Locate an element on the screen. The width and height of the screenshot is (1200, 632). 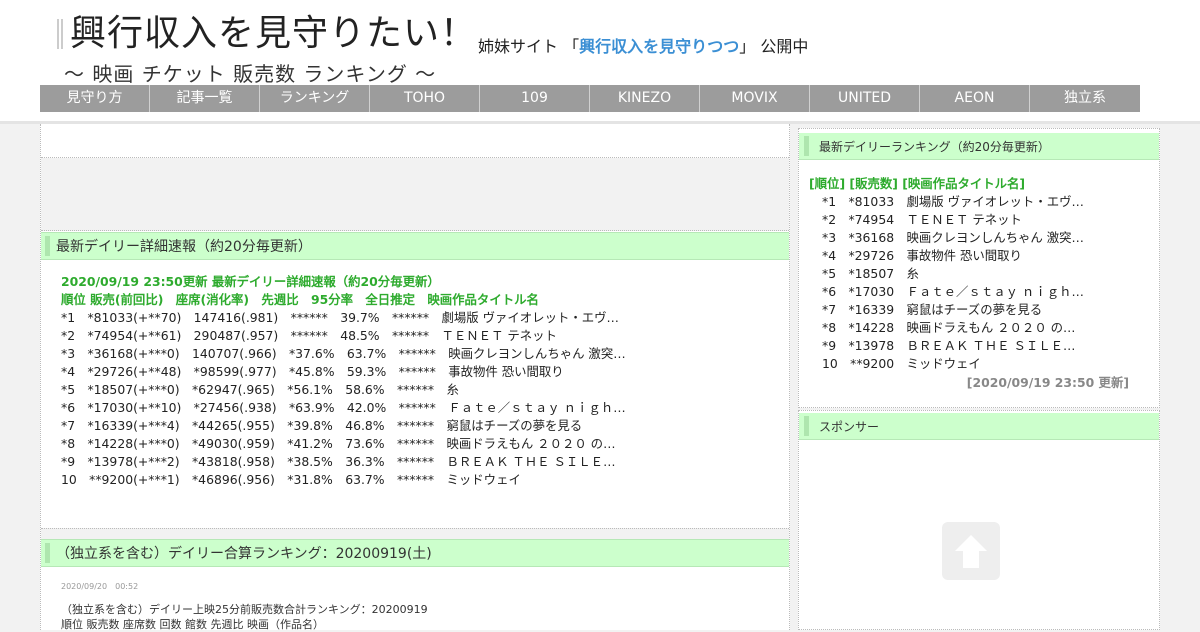
nav-item-articles: 記事一覧 is located at coordinates (205, 98).